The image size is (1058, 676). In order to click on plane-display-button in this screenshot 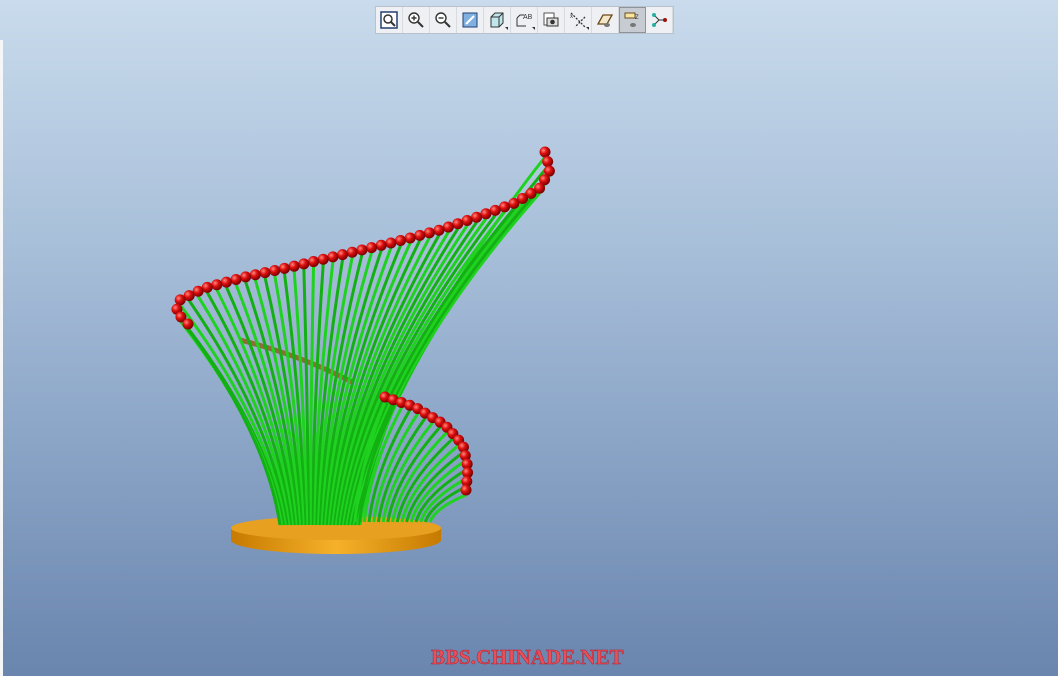, I will do `click(605, 20)`.